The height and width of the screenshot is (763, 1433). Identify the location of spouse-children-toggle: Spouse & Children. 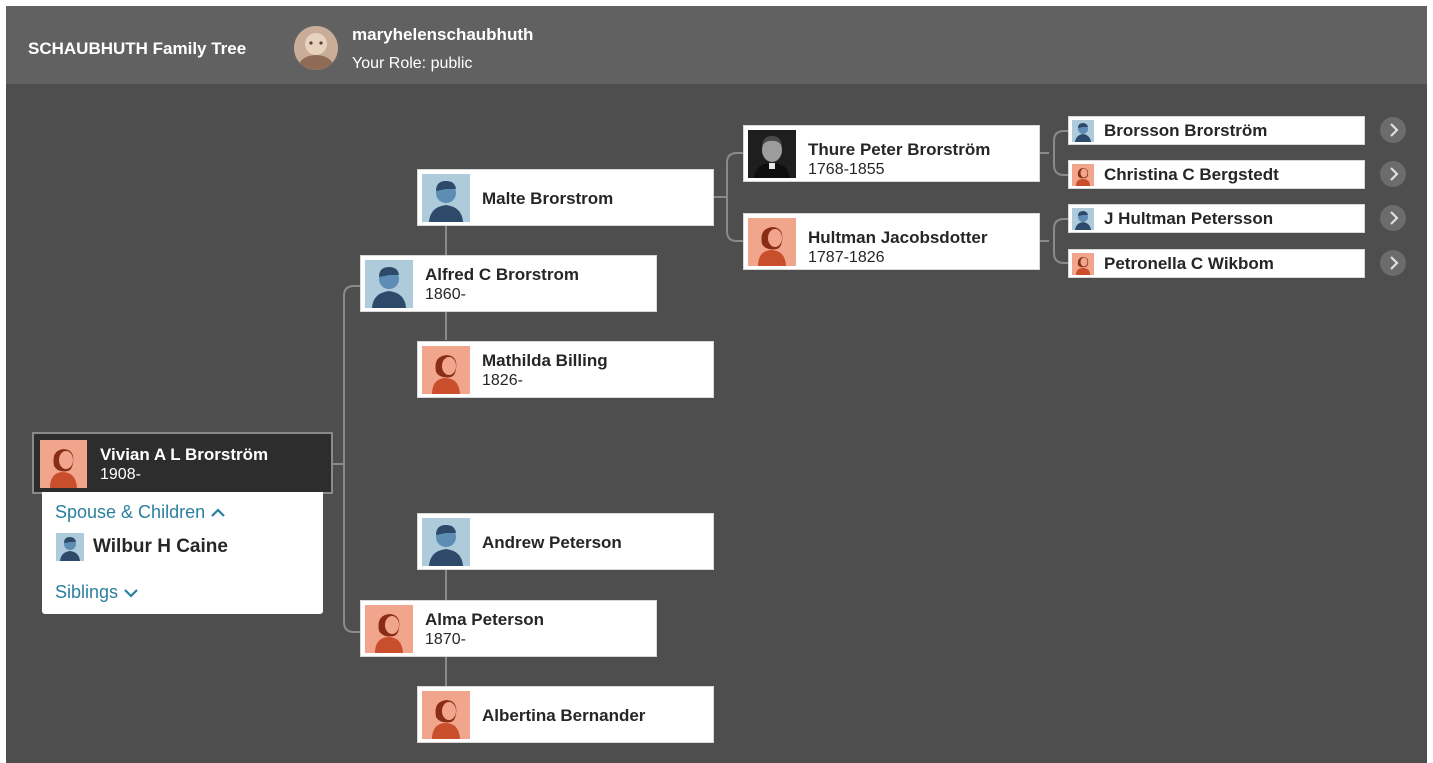
(140, 512).